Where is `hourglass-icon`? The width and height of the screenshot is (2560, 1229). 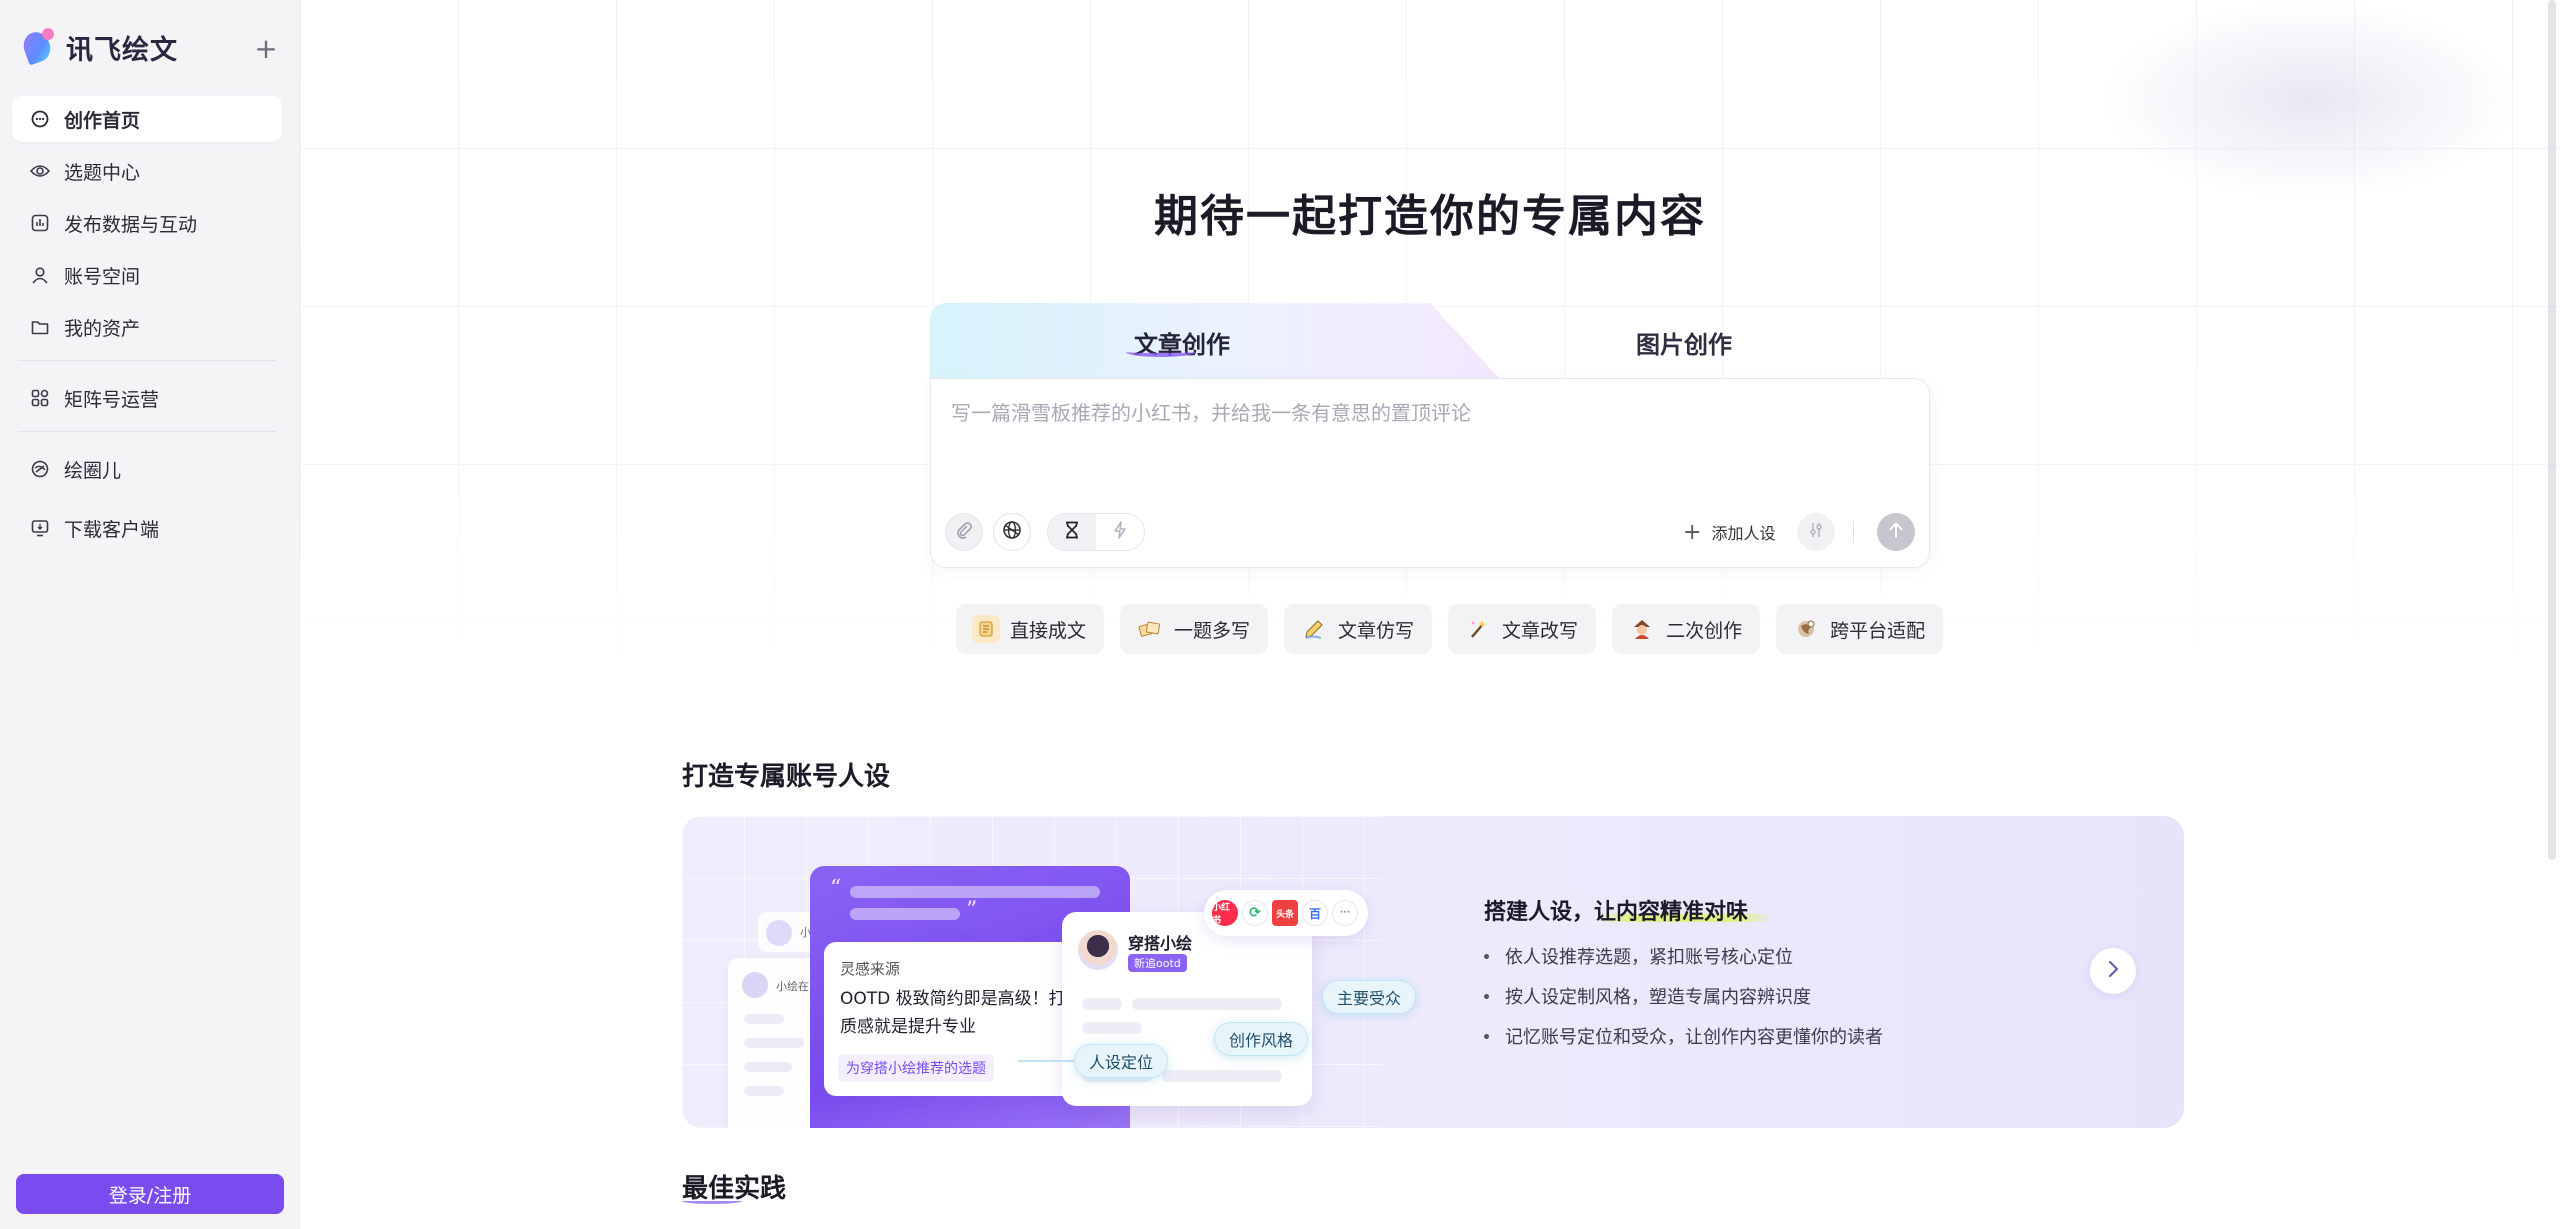 hourglass-icon is located at coordinates (1072, 532).